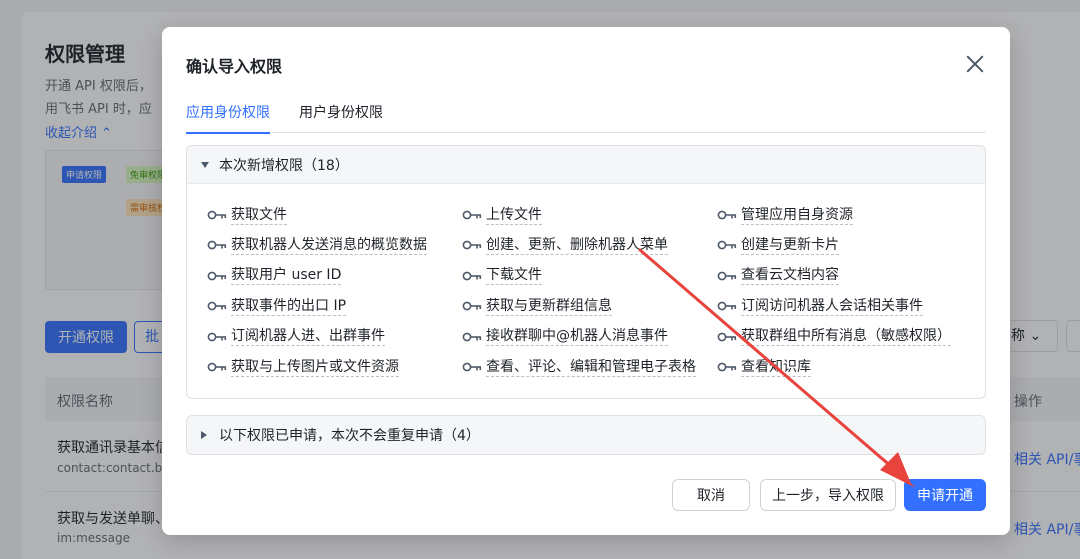 The image size is (1080, 559). I want to click on permission-label: 创建与更新卡片, so click(790, 245).